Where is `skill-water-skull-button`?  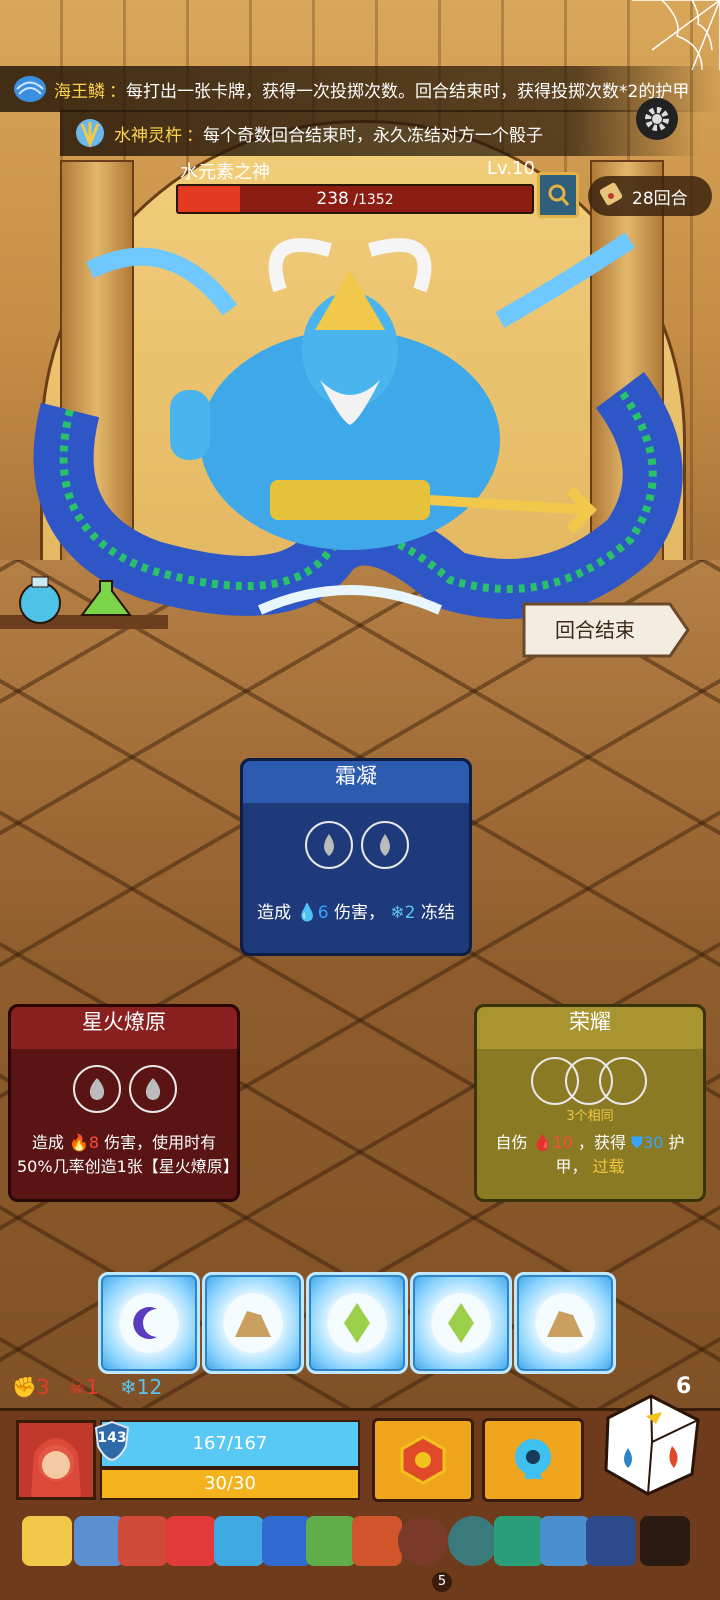
skill-water-skull-button is located at coordinates (533, 1460).